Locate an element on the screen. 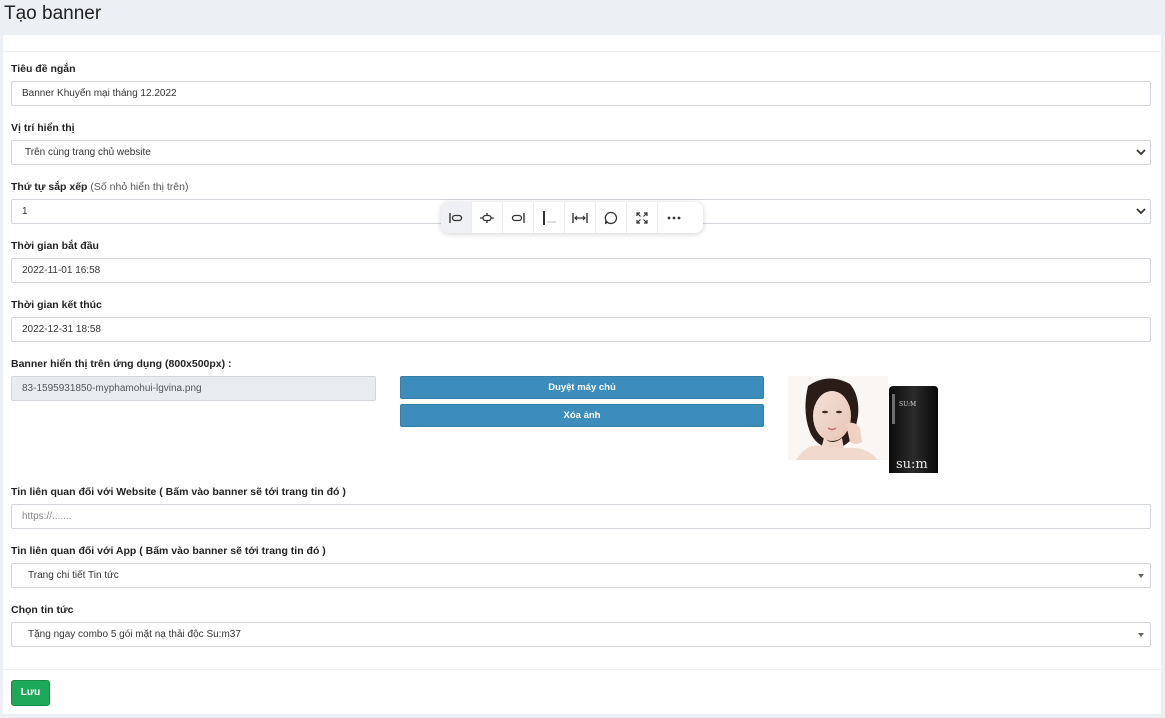  order-hint: (Số nhỏ hiển thị trên) is located at coordinates (139, 187).